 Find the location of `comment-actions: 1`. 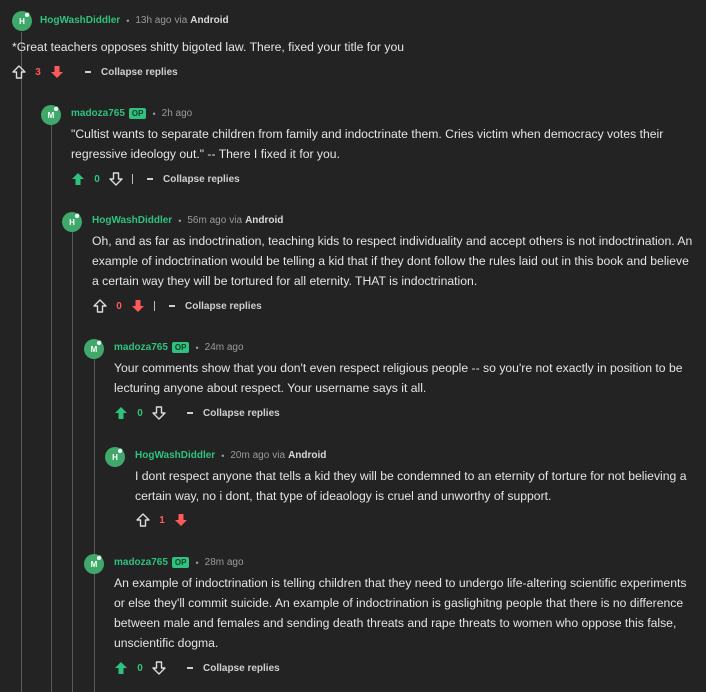

comment-actions: 1 is located at coordinates (162, 520).